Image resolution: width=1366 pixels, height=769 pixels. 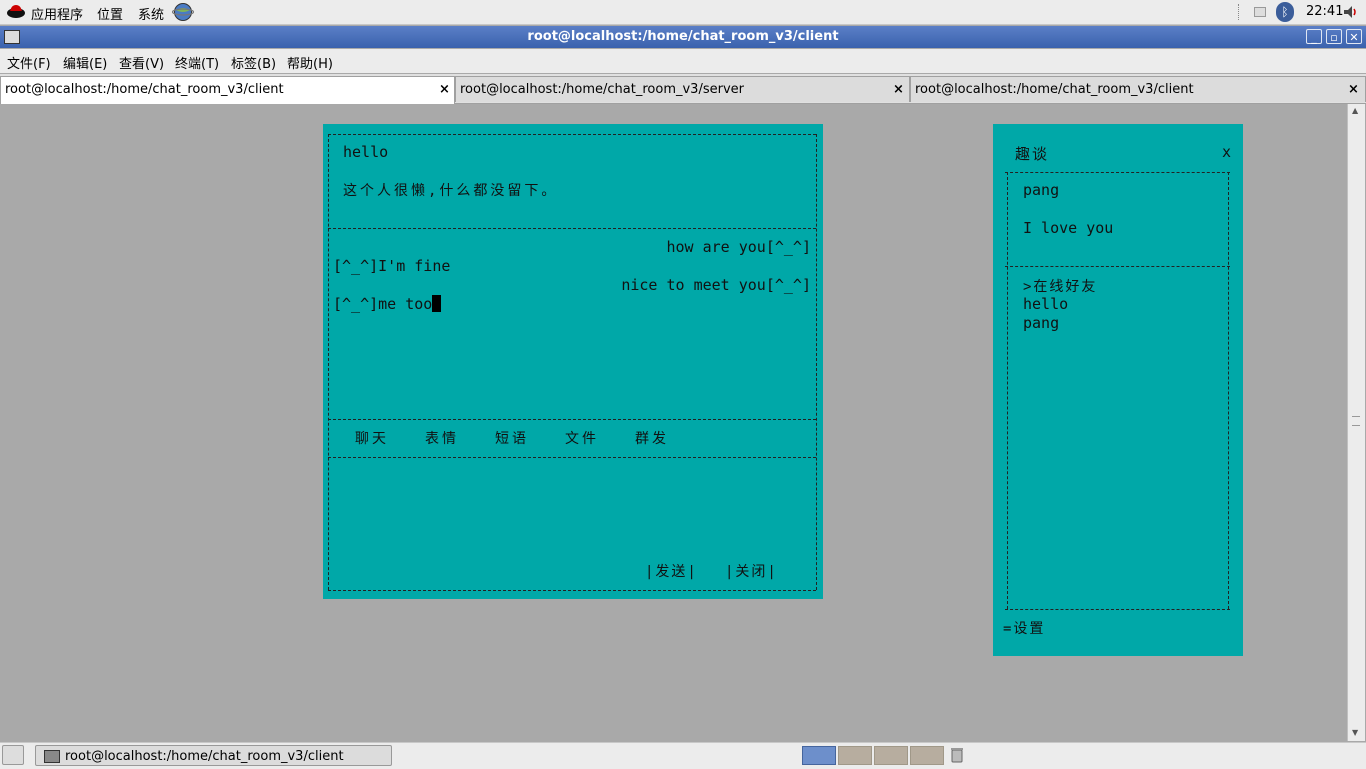 I want to click on trash-icon, so click(x=957, y=755).